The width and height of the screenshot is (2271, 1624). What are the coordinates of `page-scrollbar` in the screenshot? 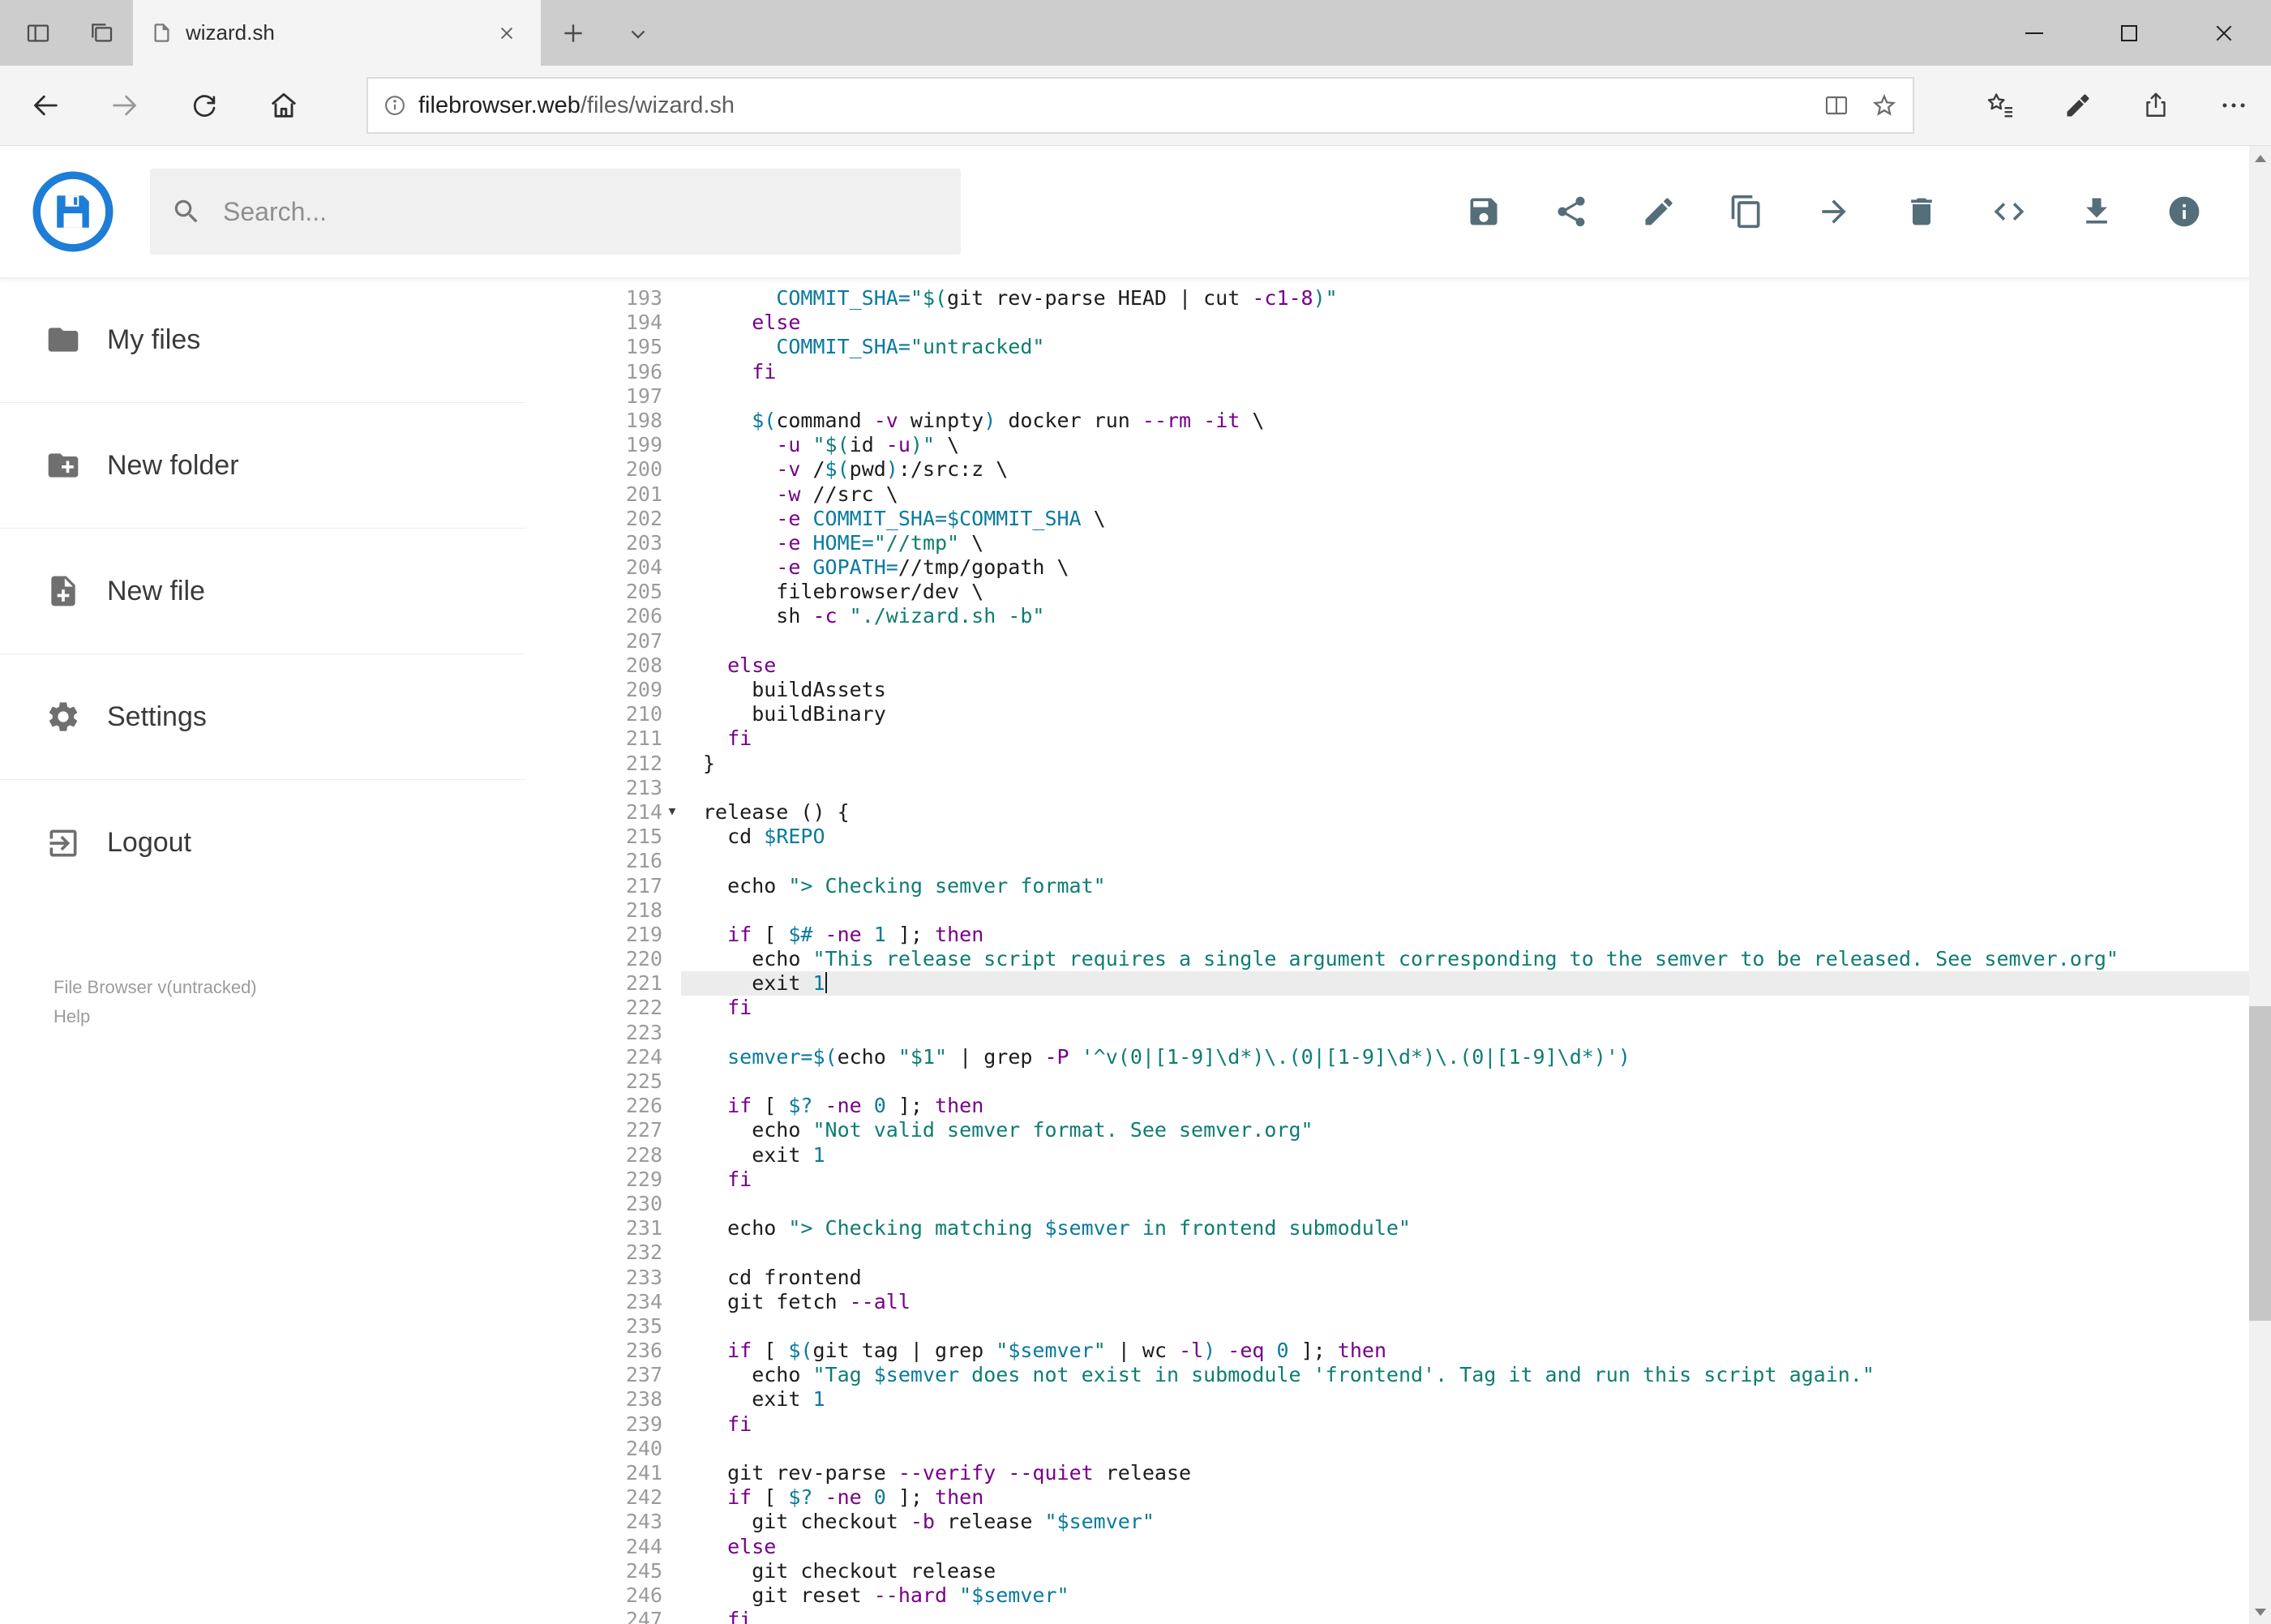 It's located at (2260, 885).